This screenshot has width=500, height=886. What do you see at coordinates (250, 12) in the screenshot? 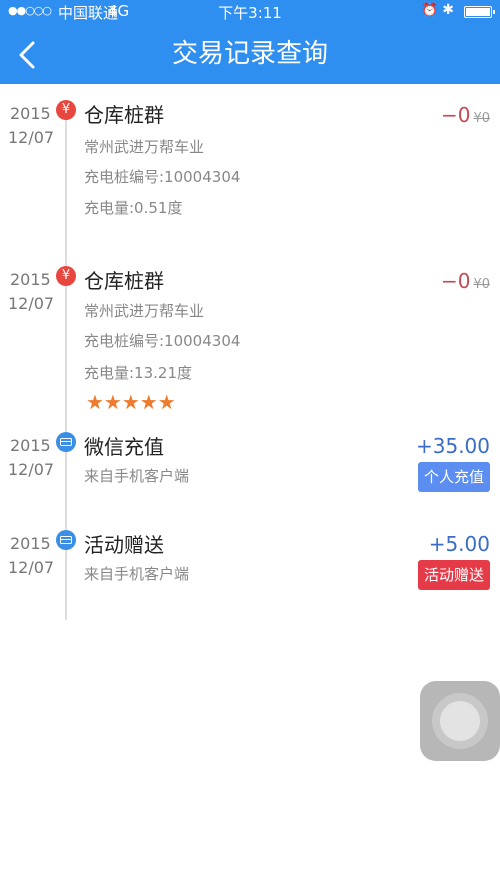
I see `status-bar: ●●○○○ 中国联通 4G 下午3:11 ⏰ ✱` at bounding box center [250, 12].